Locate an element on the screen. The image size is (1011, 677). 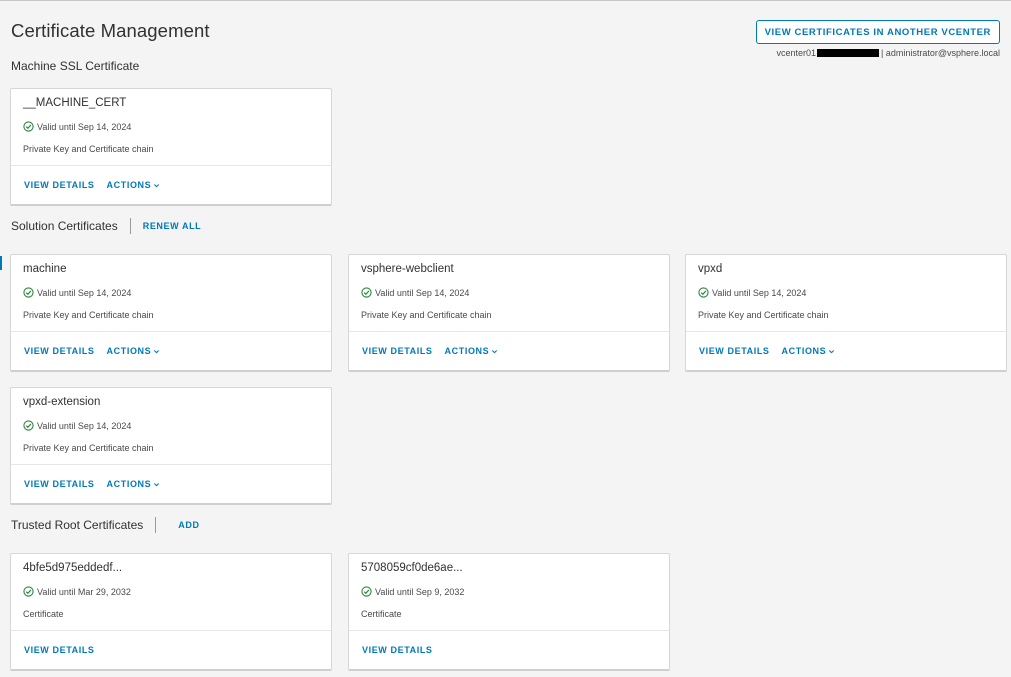
solution-heading: Solution Certificates RENEW ALL is located at coordinates (106, 226).